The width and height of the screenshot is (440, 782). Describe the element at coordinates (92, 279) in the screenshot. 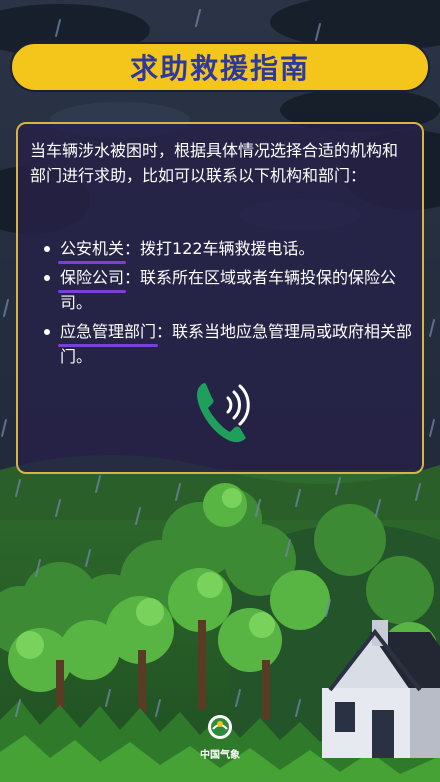

I see `list-item-term: 保险公司` at that location.